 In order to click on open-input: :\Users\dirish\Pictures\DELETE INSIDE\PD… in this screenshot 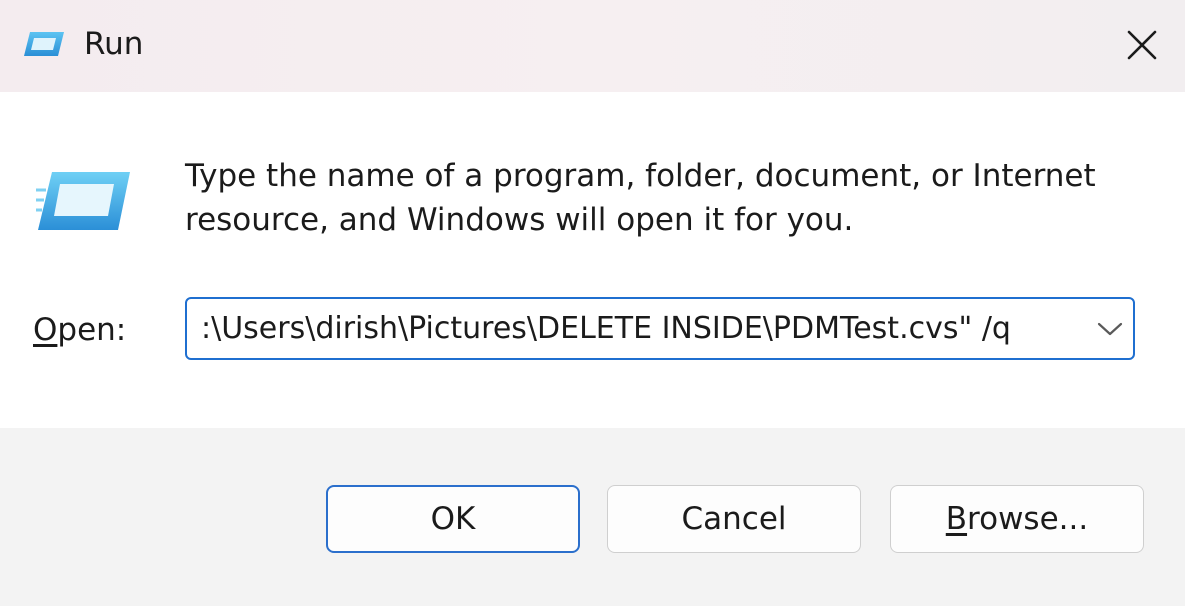, I will do `click(627, 328)`.